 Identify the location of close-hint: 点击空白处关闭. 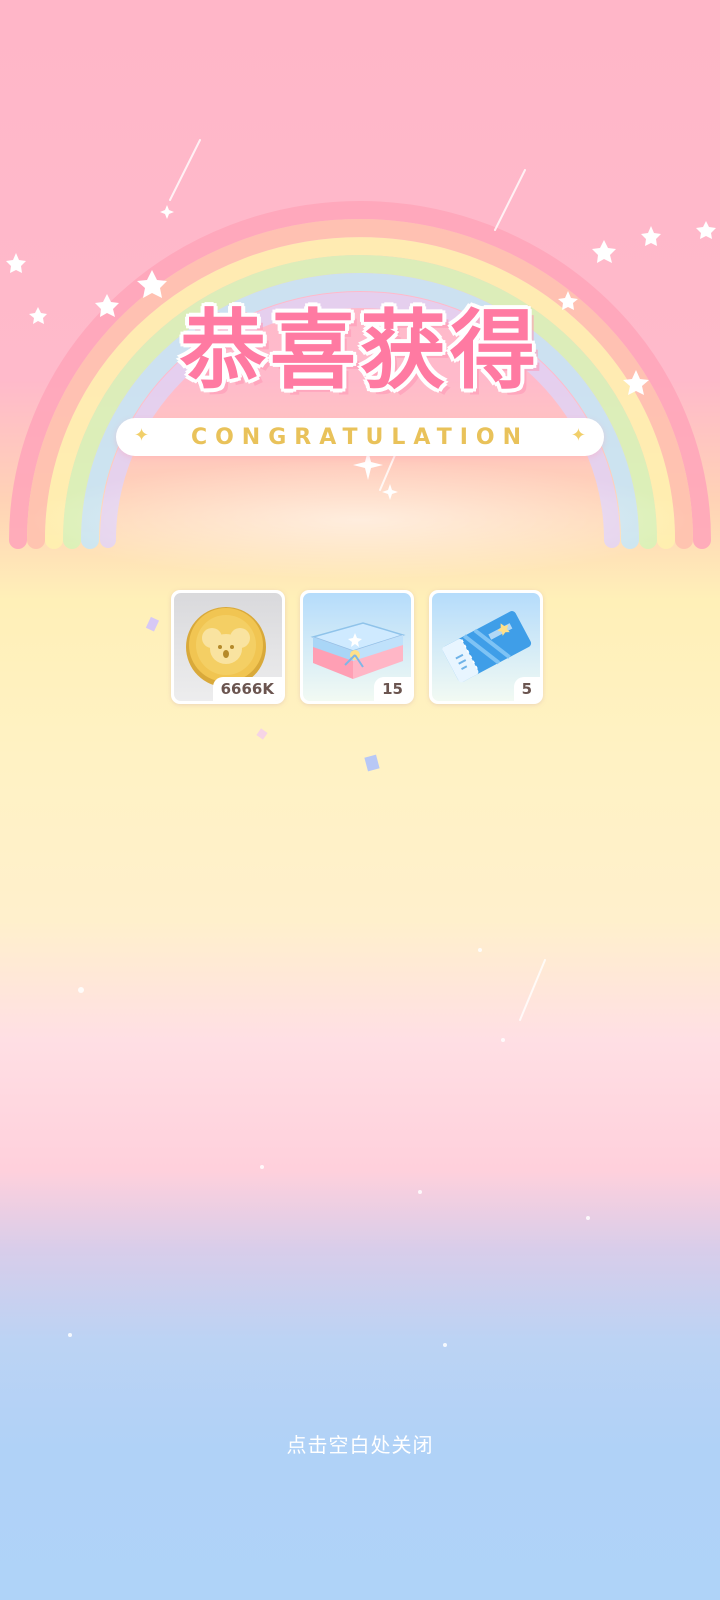
(360, 1443).